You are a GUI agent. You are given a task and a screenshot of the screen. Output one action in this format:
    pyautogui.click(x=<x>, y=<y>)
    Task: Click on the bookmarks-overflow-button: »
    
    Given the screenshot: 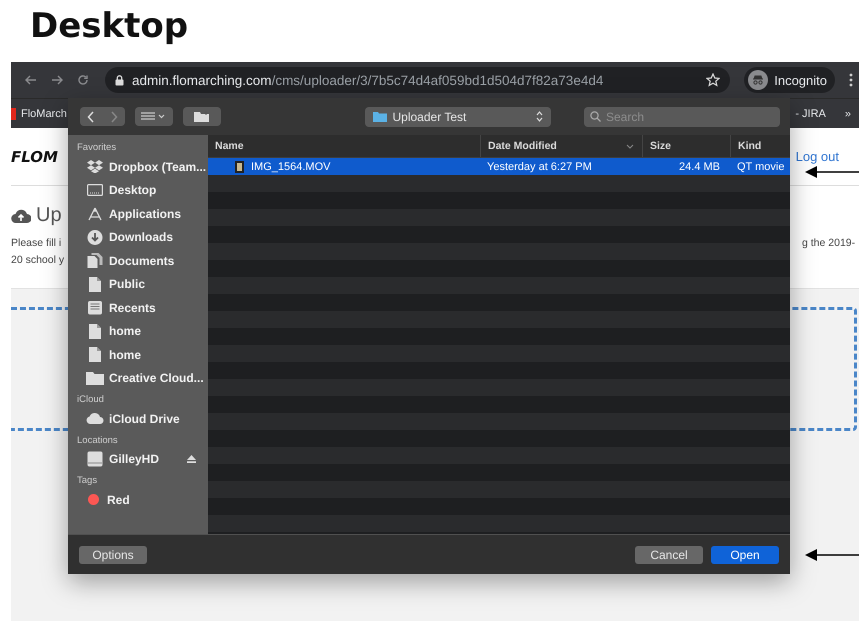 What is the action you would take?
    pyautogui.click(x=847, y=114)
    